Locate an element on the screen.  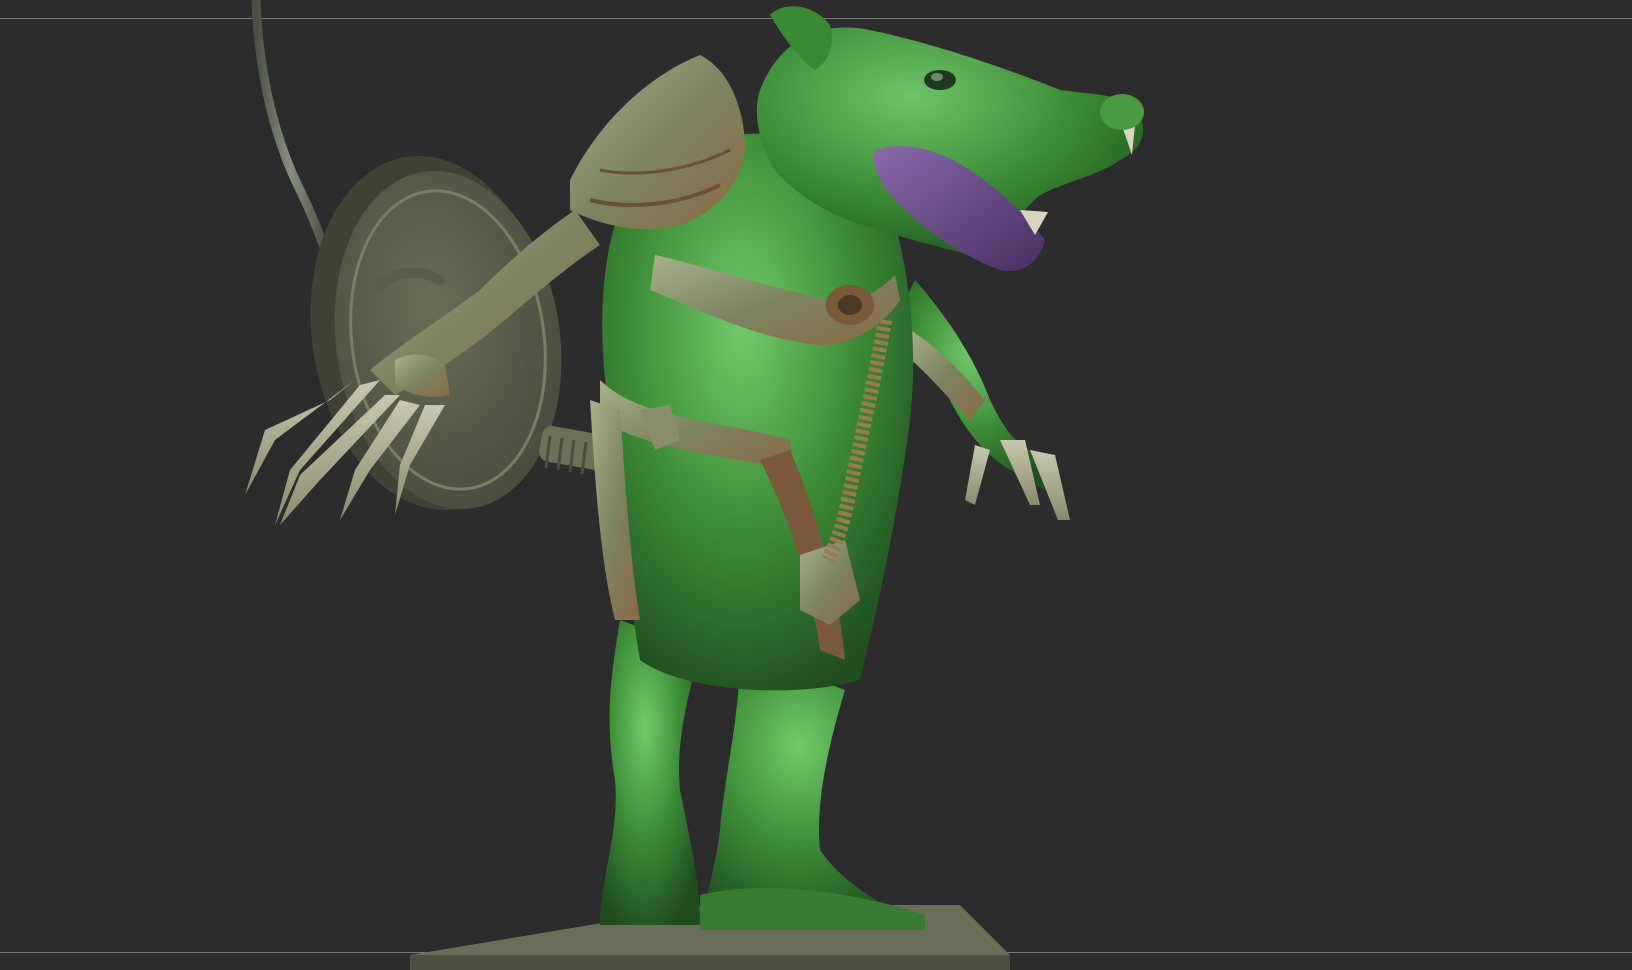
model-right-arm is located at coordinates (985, 400).